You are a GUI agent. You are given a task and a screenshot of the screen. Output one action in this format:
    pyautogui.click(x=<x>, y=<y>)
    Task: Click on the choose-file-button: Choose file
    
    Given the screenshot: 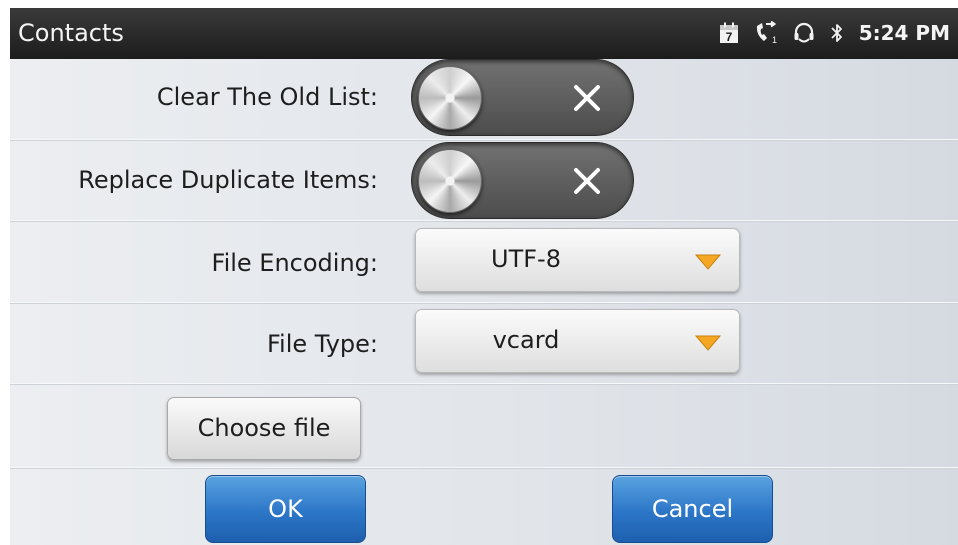 What is the action you would take?
    pyautogui.click(x=264, y=428)
    